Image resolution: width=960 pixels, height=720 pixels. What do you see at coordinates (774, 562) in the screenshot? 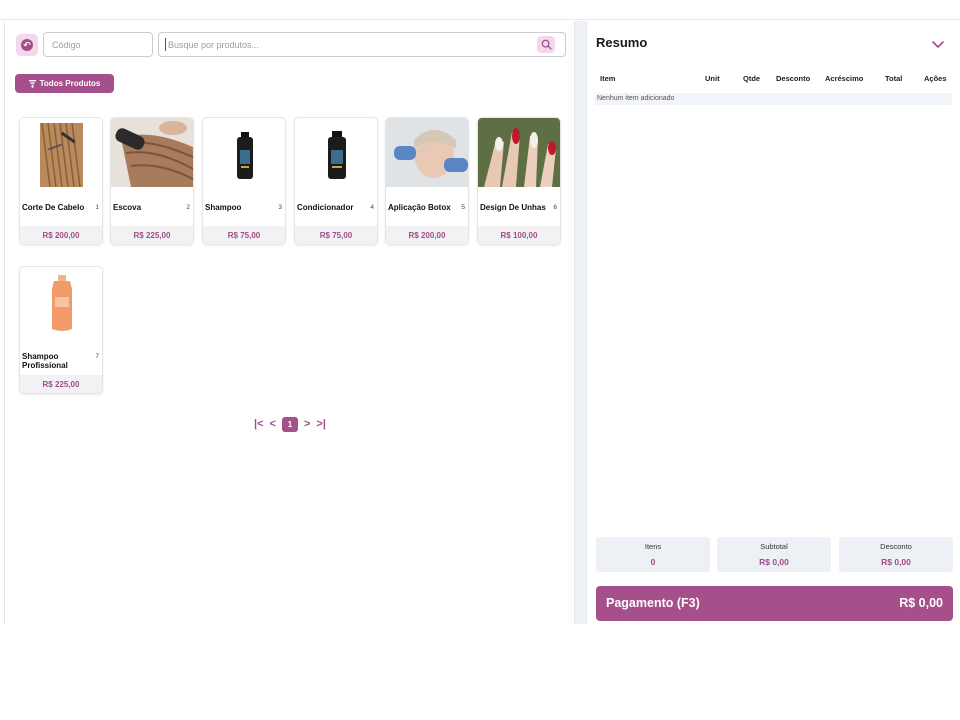
I see `subtotal-value: R$ 0,00` at bounding box center [774, 562].